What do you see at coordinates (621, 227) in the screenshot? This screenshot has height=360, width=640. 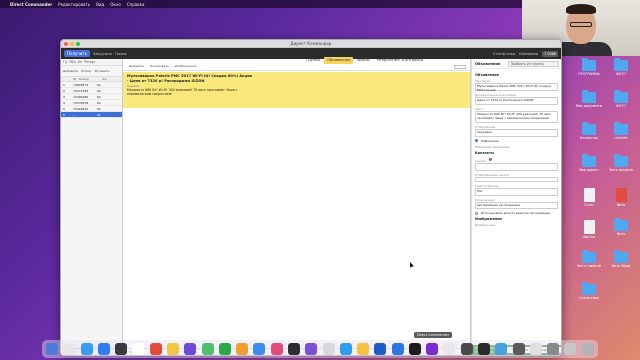 I see `desktop-icon-folder: Фото` at bounding box center [621, 227].